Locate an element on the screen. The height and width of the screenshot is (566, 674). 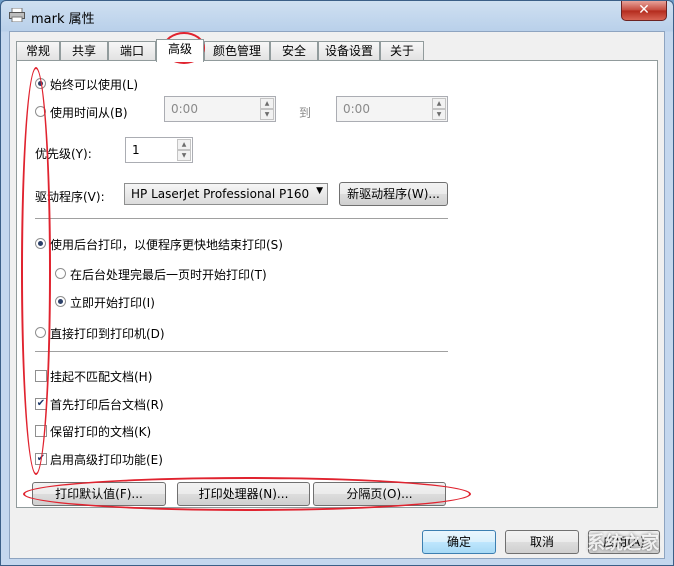
advanced-features-label: 启用高级打印功能(E) is located at coordinates (106, 460).